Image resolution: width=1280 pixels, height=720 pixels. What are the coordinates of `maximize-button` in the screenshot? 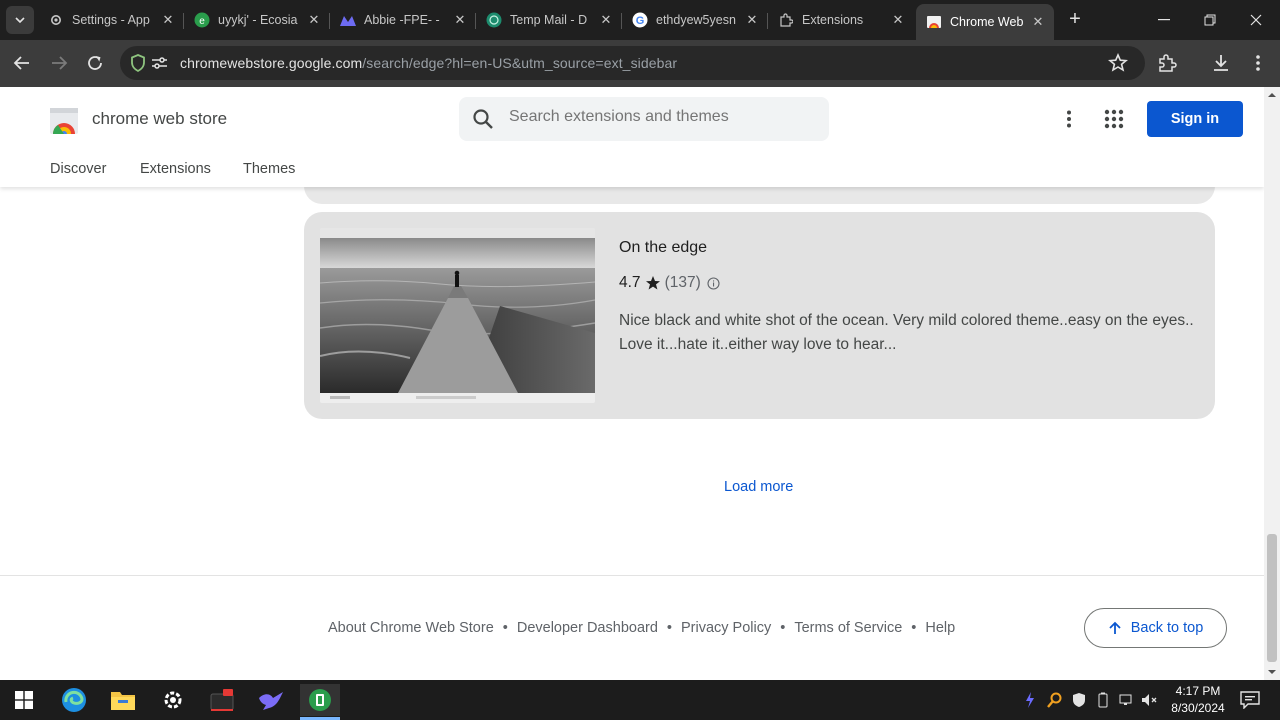 It's located at (1210, 20).